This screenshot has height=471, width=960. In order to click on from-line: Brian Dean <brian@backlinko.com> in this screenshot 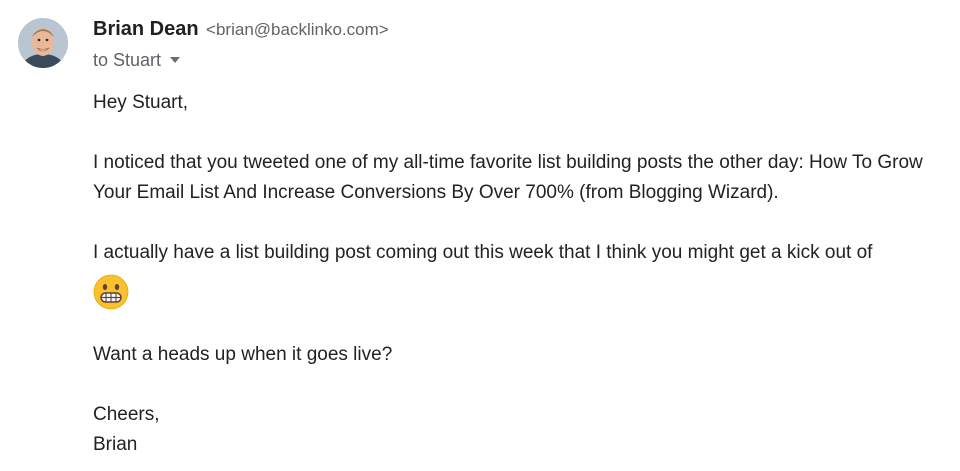, I will do `click(521, 29)`.